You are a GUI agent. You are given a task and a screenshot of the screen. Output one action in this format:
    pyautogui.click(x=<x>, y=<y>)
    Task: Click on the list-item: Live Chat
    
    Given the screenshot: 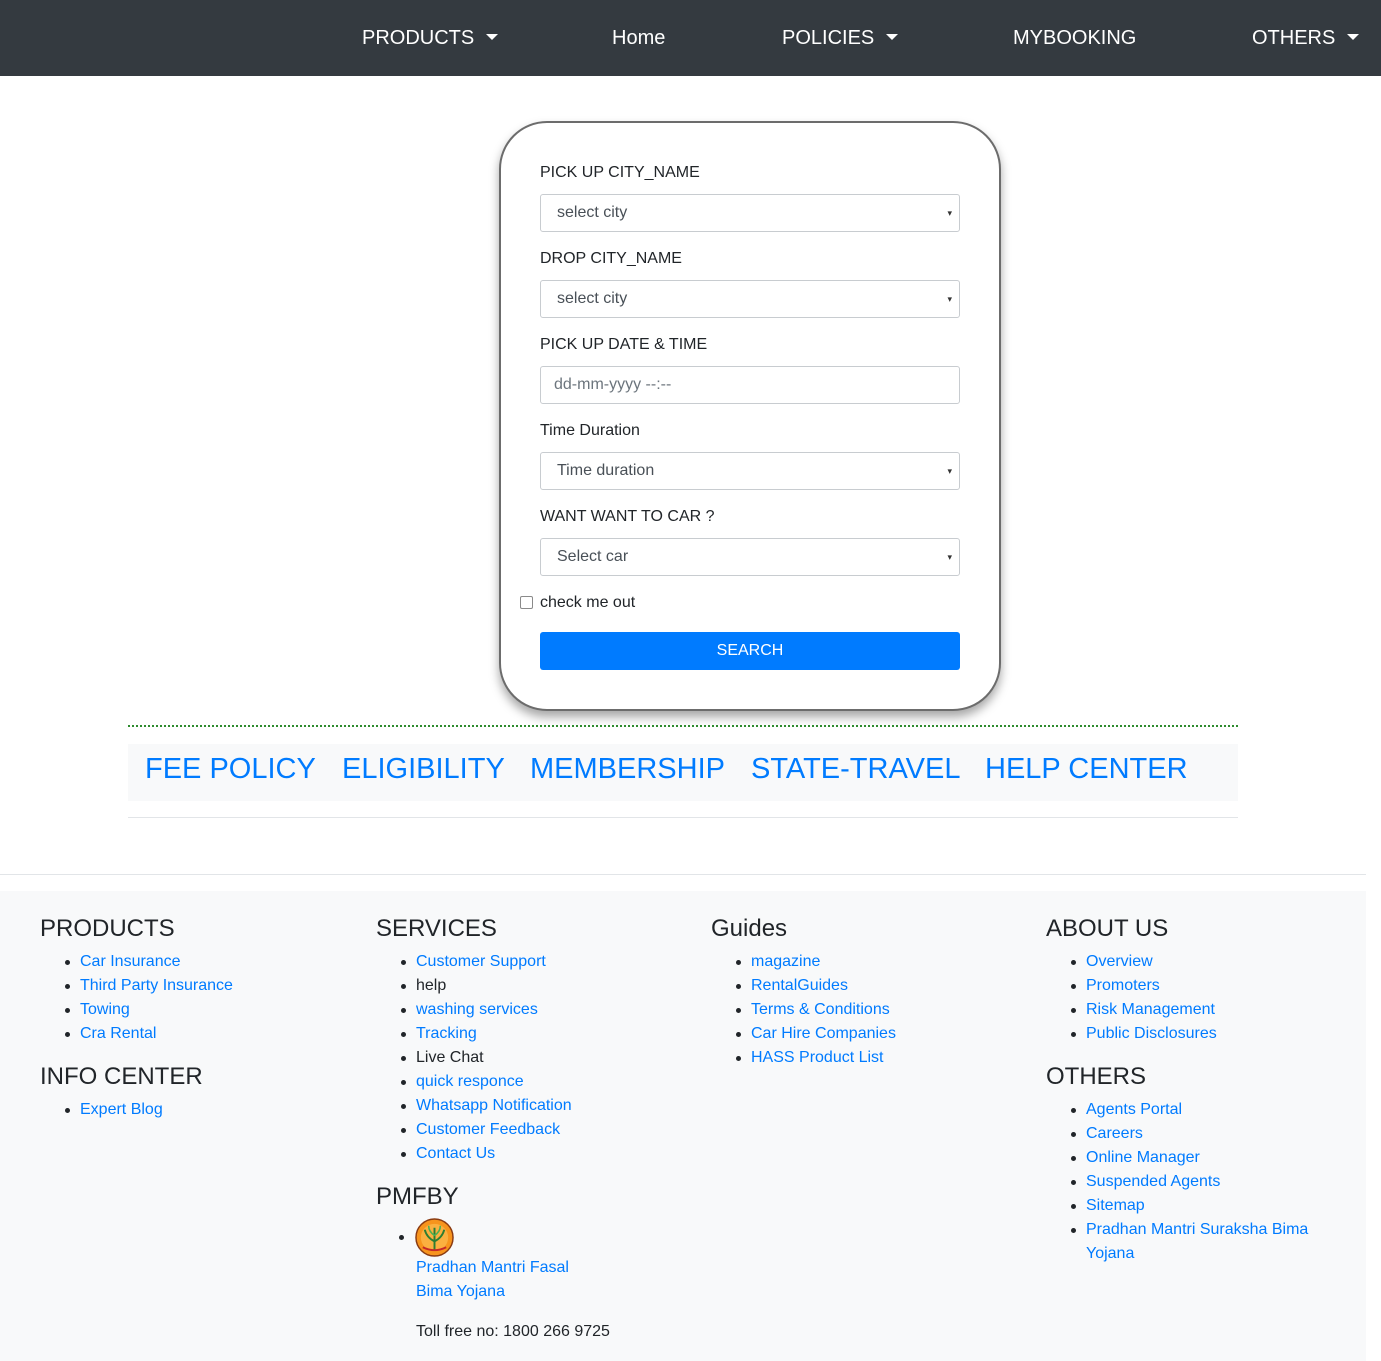 What is the action you would take?
    pyautogui.click(x=486, y=1058)
    